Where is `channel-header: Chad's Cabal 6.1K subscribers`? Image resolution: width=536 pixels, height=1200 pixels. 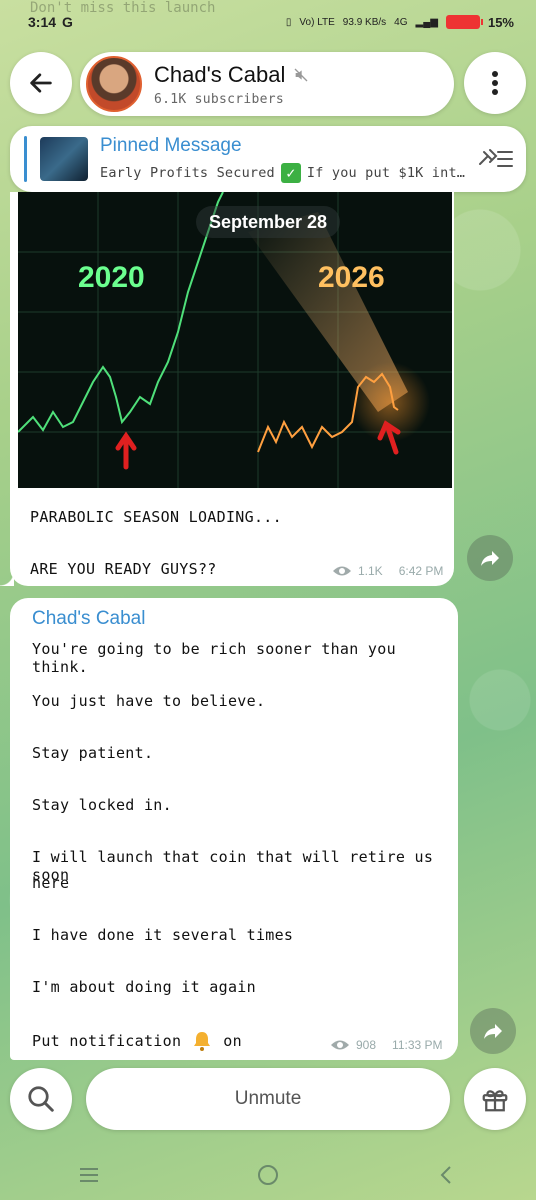 channel-header: Chad's Cabal 6.1K subscribers is located at coordinates (267, 84).